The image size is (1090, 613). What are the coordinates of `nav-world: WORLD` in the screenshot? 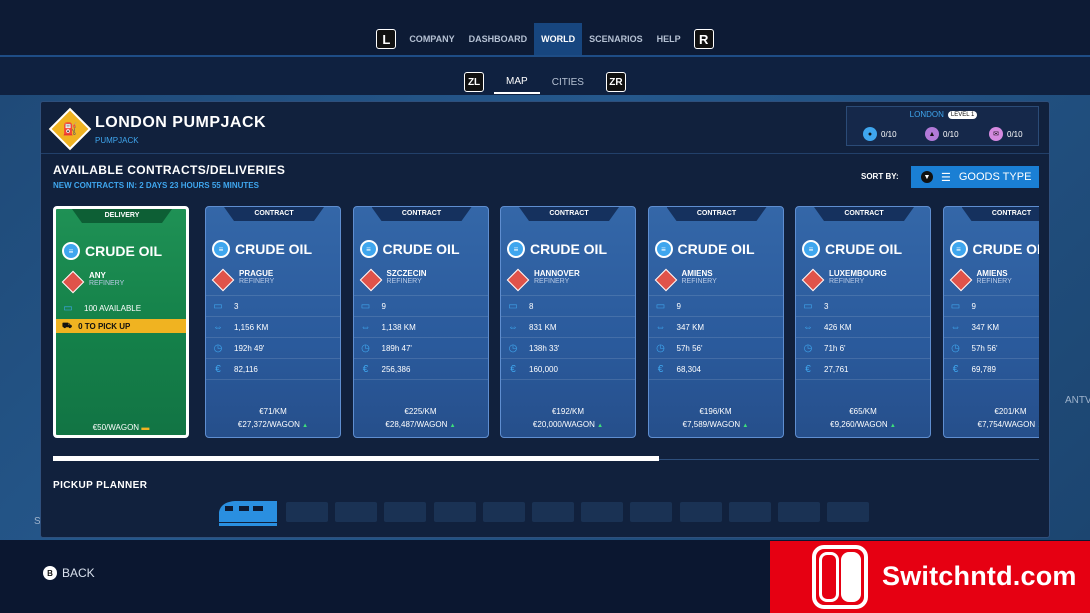 It's located at (558, 39).